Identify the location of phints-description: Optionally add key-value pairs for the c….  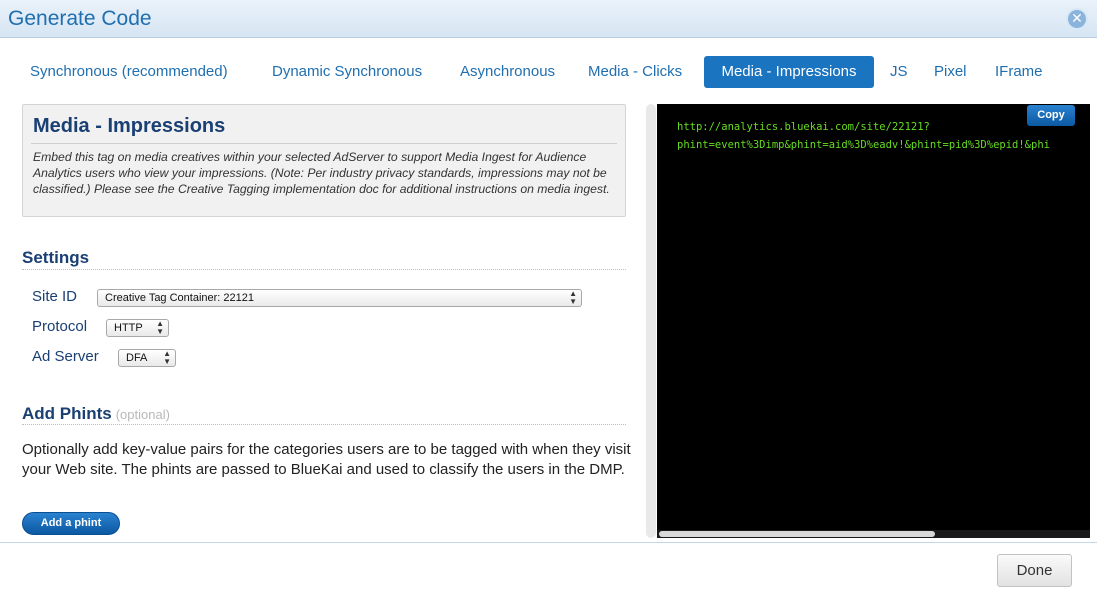
(326, 459).